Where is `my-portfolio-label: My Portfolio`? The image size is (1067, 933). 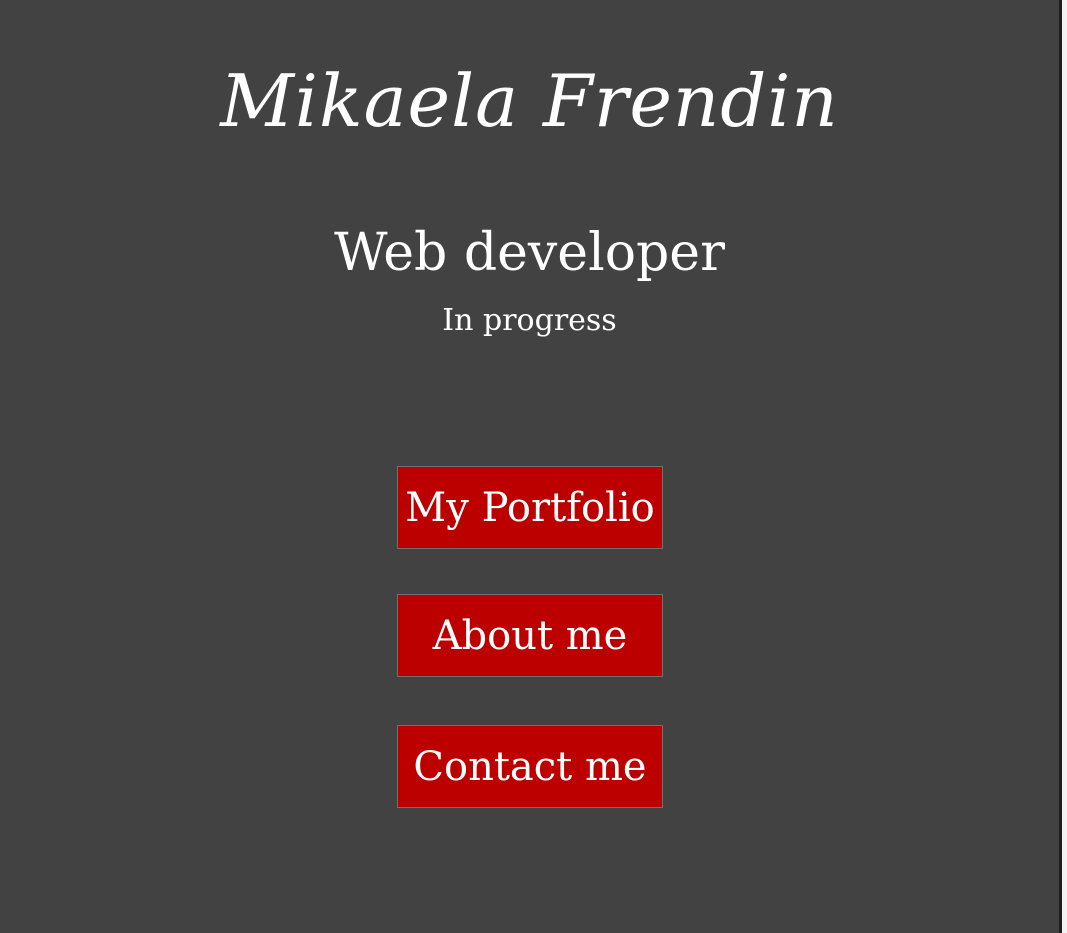 my-portfolio-label: My Portfolio is located at coordinates (530, 507).